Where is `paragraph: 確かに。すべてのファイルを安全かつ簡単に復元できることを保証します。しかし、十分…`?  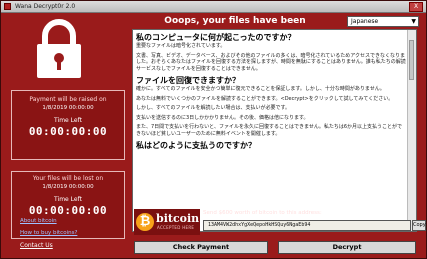
paragraph: 確かに。すべてのファイルを安全かつ簡単に復元できることを保証します。しかし、十分… is located at coordinates (260, 89).